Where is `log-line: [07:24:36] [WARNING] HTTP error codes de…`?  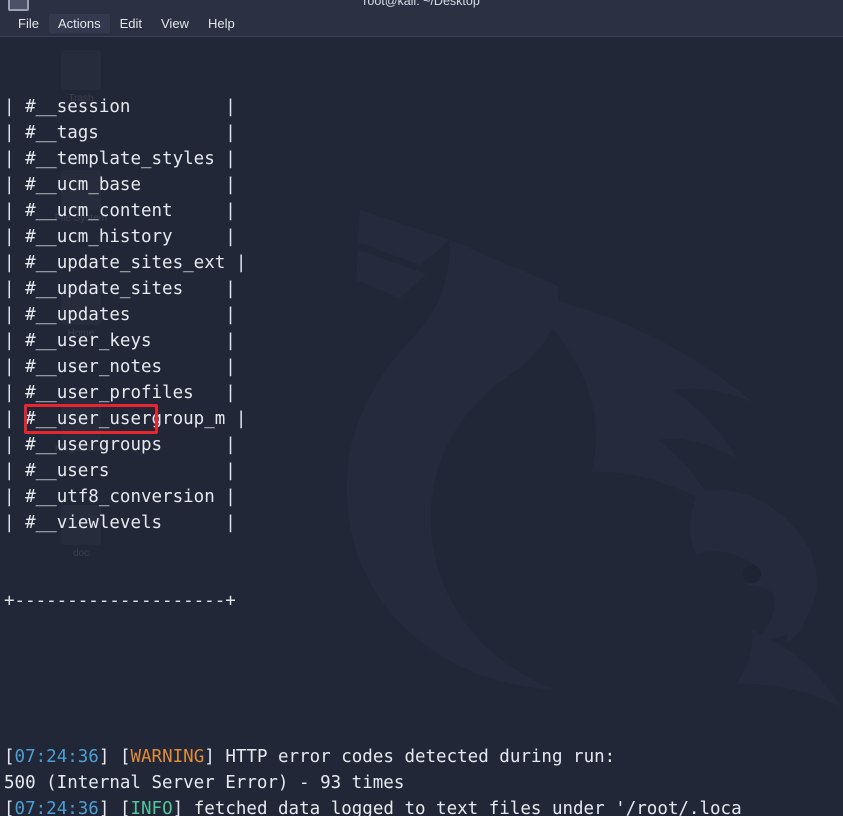 log-line: [07:24:36] [WARNING] HTTP error codes de… is located at coordinates (310, 757).